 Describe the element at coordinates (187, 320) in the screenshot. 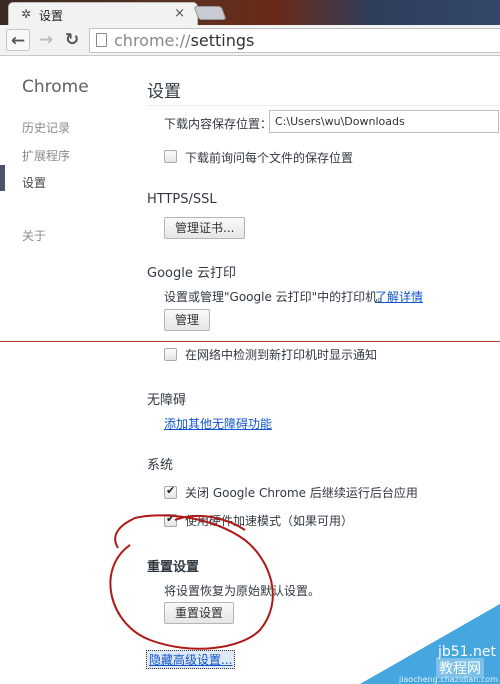

I see `manage-printers-button: 管理` at that location.